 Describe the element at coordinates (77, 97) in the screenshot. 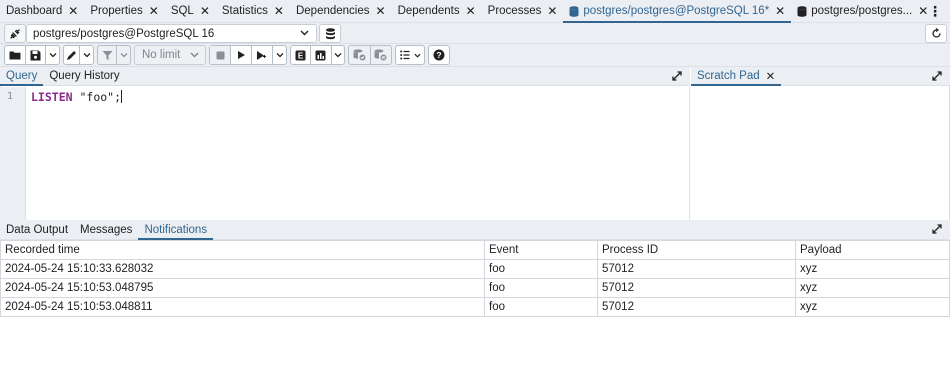

I see `code-line: LISTEN "foo";` at that location.